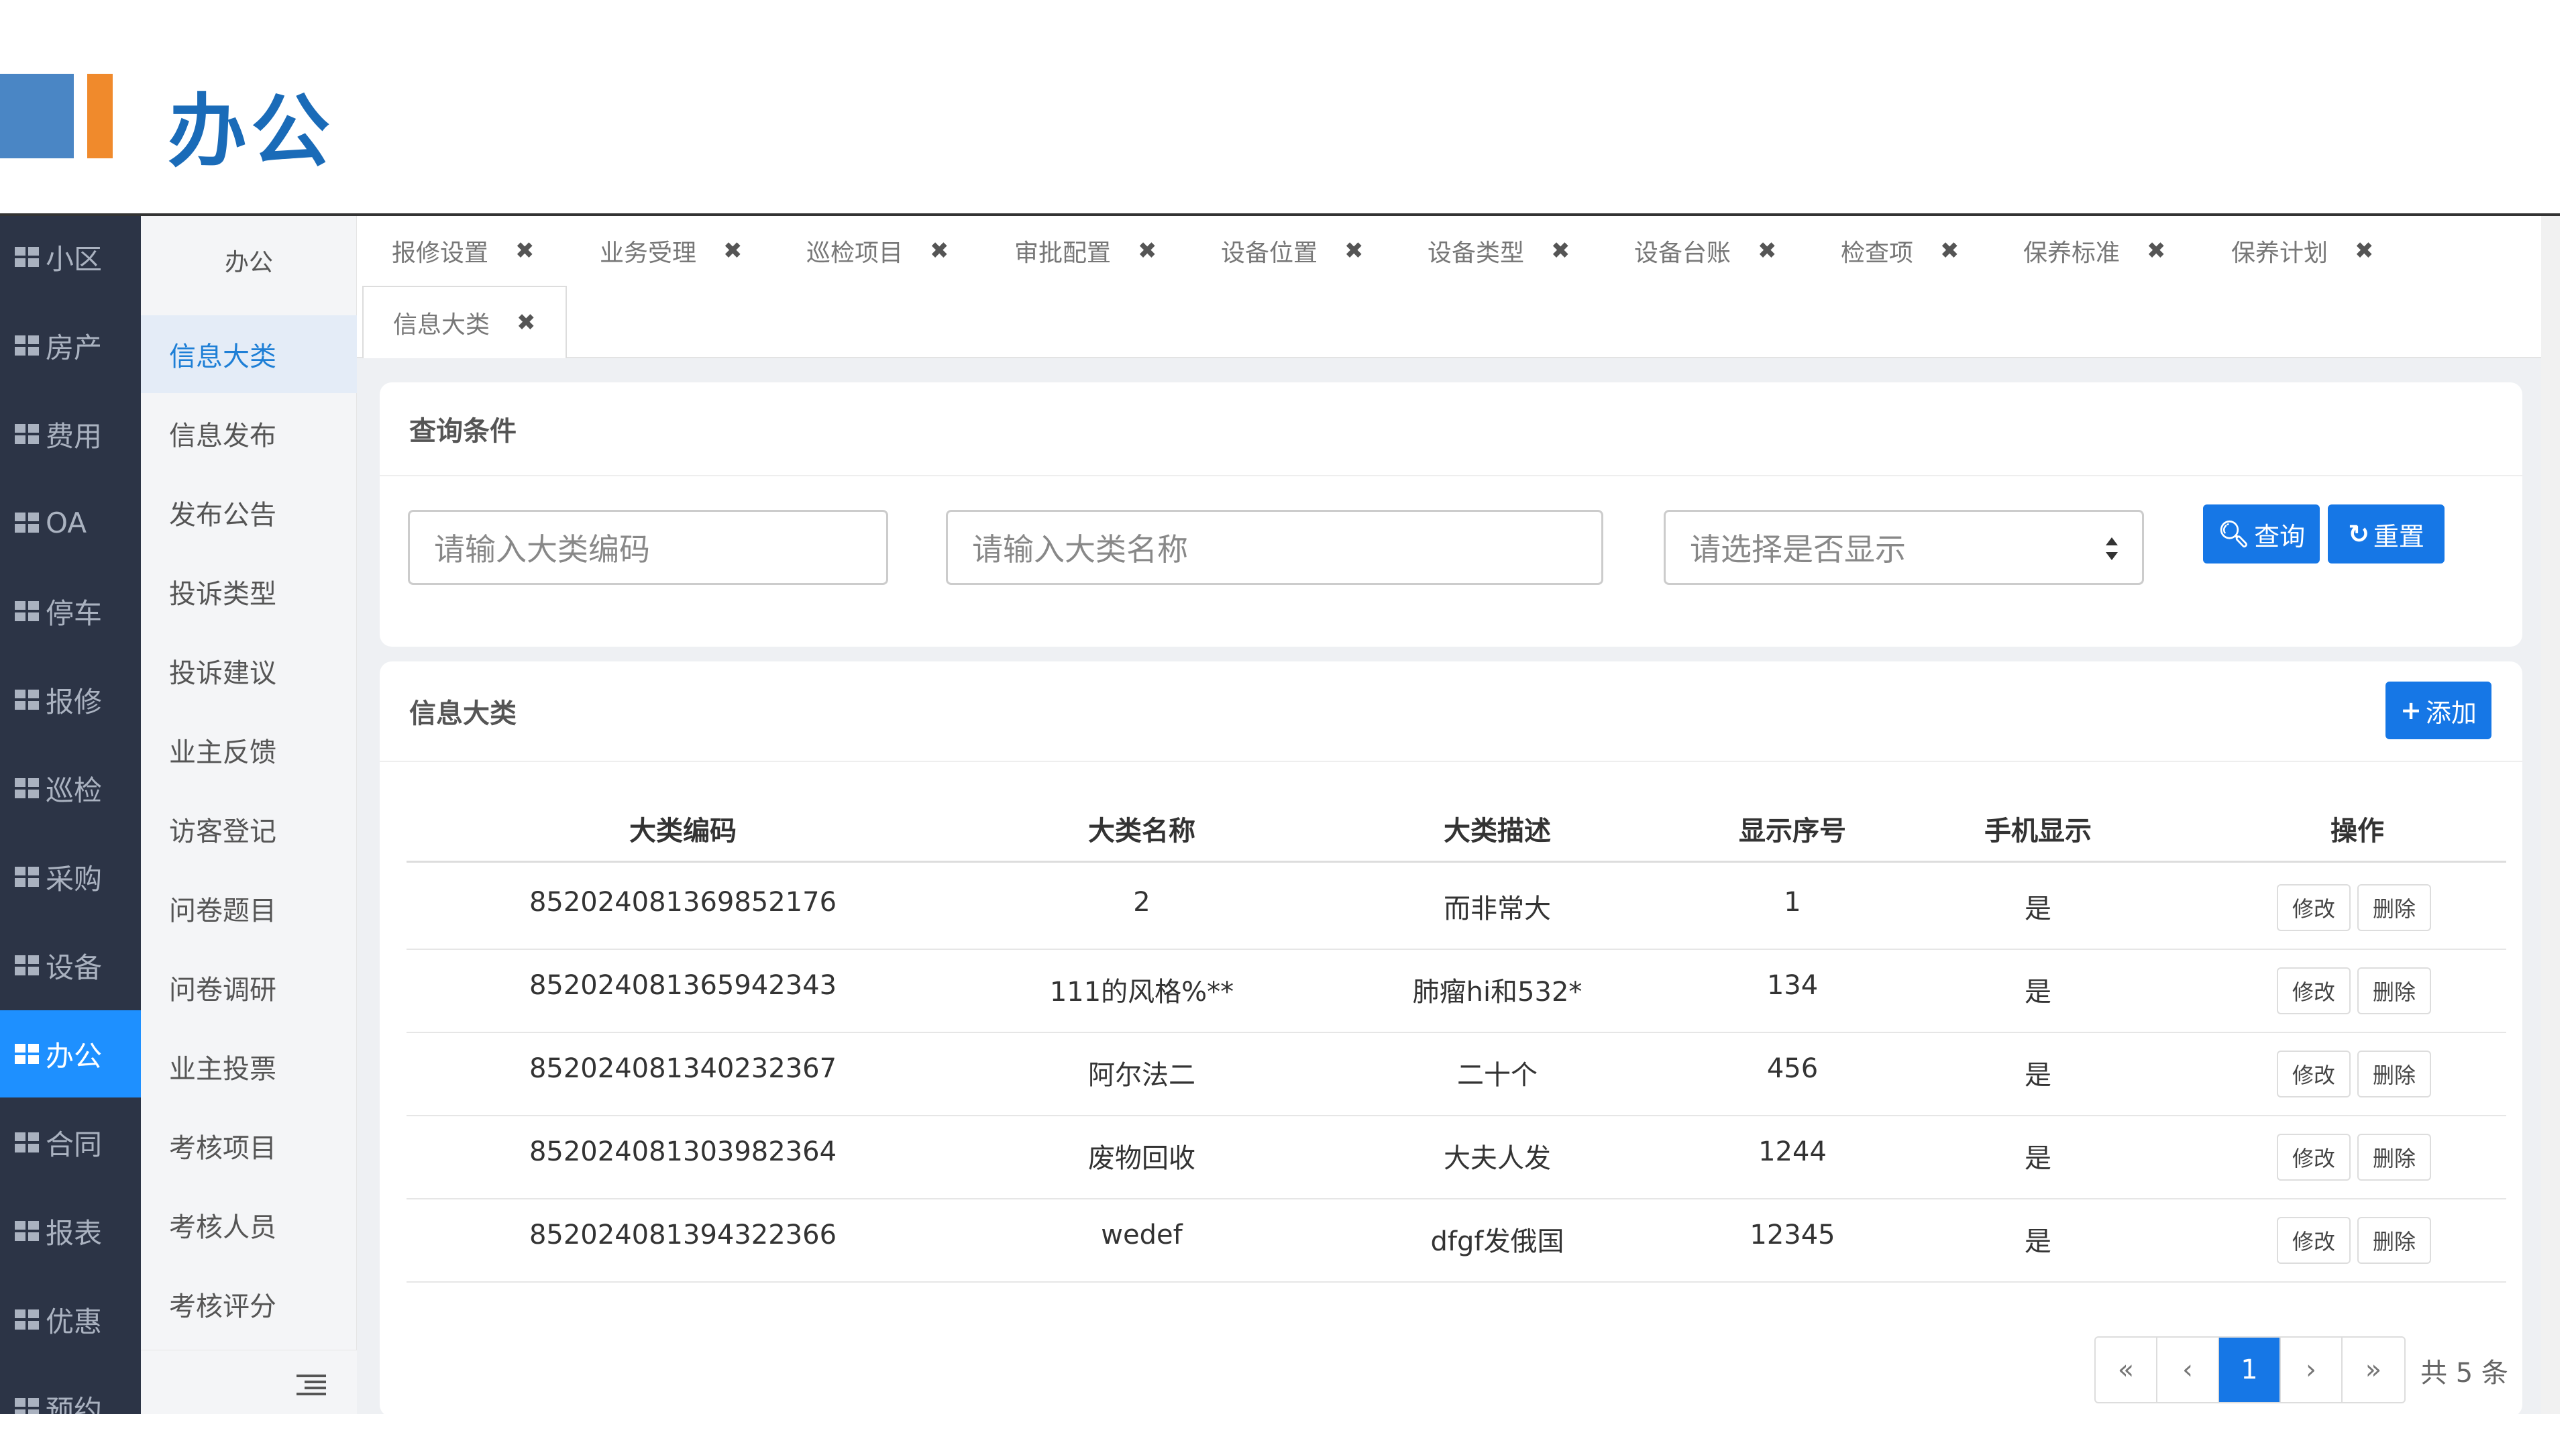 The height and width of the screenshot is (1449, 2576). What do you see at coordinates (2126, 1370) in the screenshot?
I see `first-page-button: «` at bounding box center [2126, 1370].